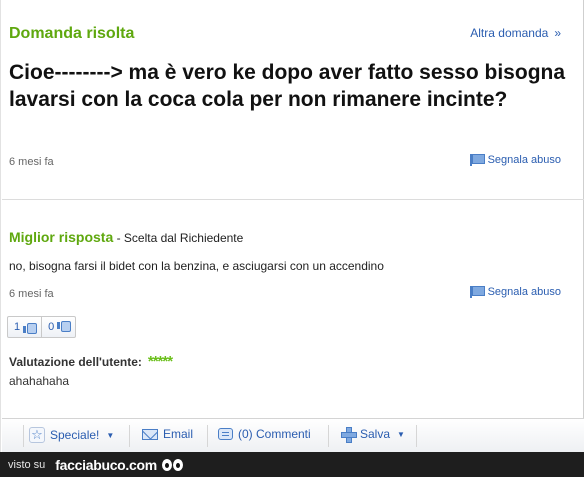 The width and height of the screenshot is (584, 477). I want to click on thumbs-down-count: 0, so click(51, 327).